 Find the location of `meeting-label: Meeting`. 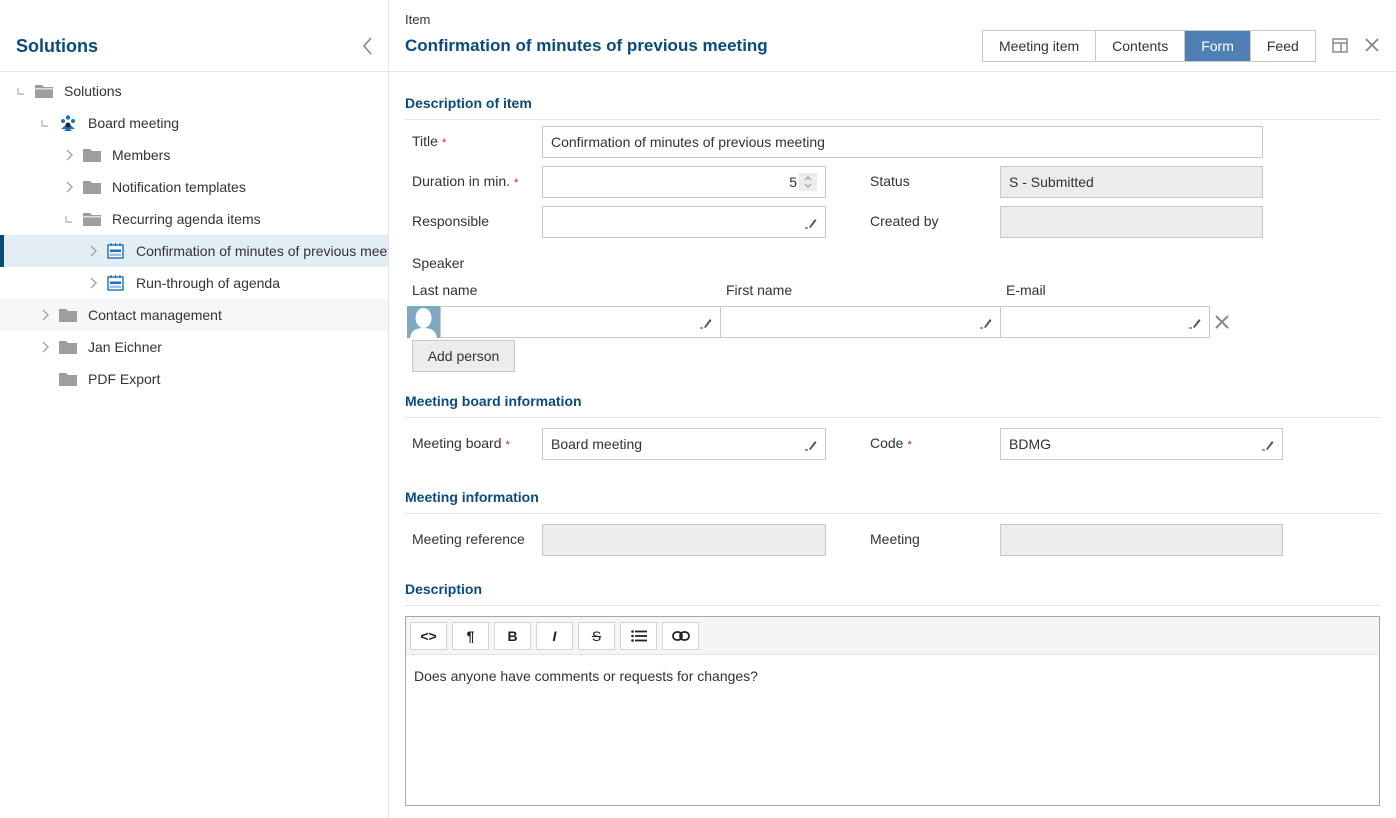

meeting-label: Meeting is located at coordinates (895, 539).